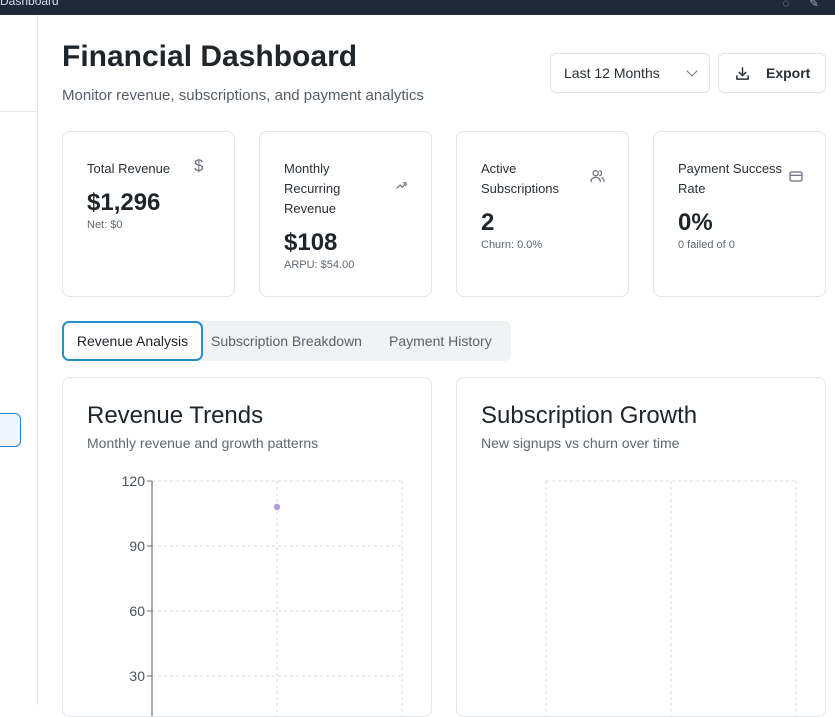 The image size is (835, 717). I want to click on card-payment-success: Payment Success Rate 0% 0 failed of 0, so click(739, 214).